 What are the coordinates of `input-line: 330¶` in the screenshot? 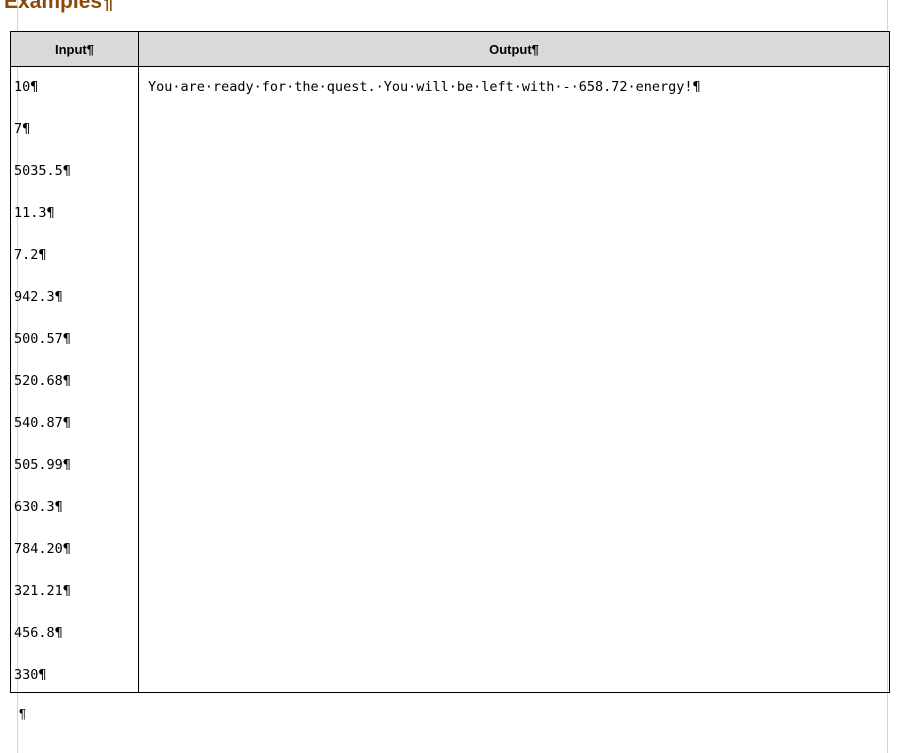 It's located at (74, 673).